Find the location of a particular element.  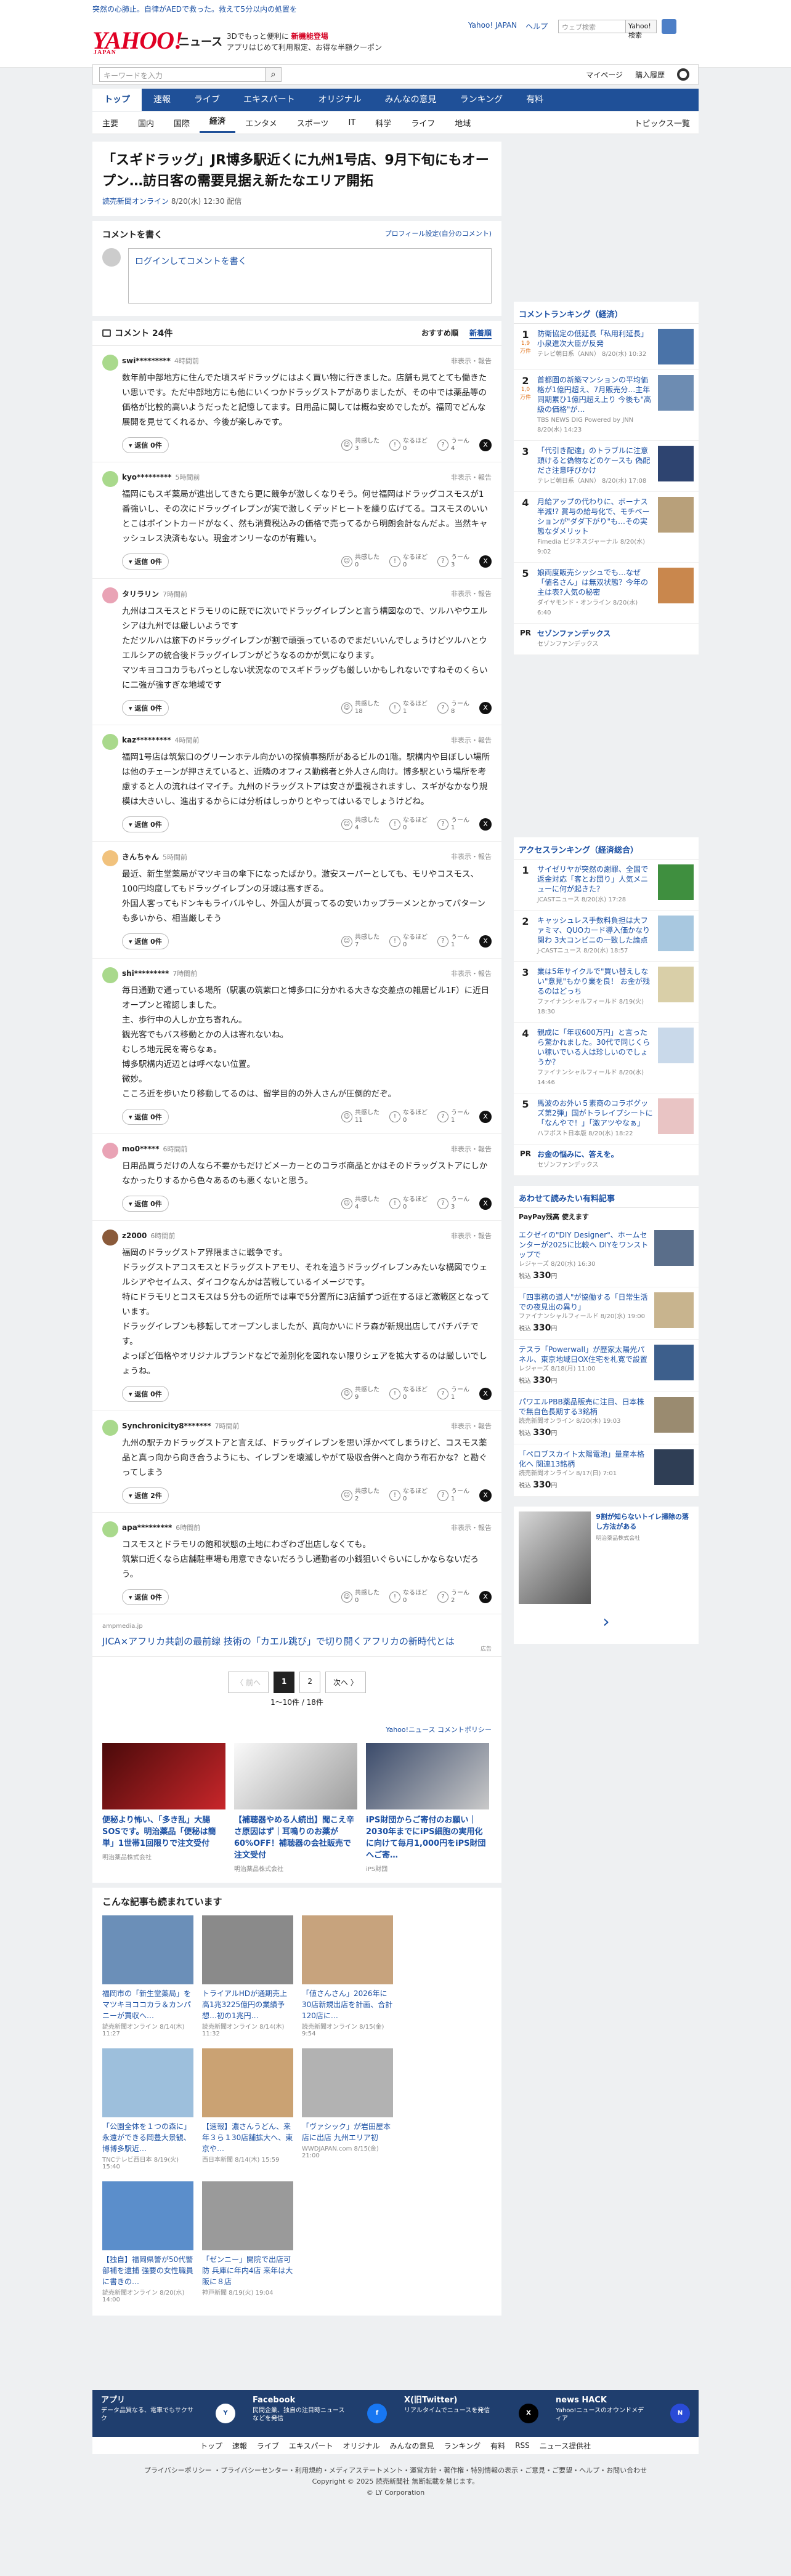

vote-button-2: ? うーん 2 is located at coordinates (453, 1597).